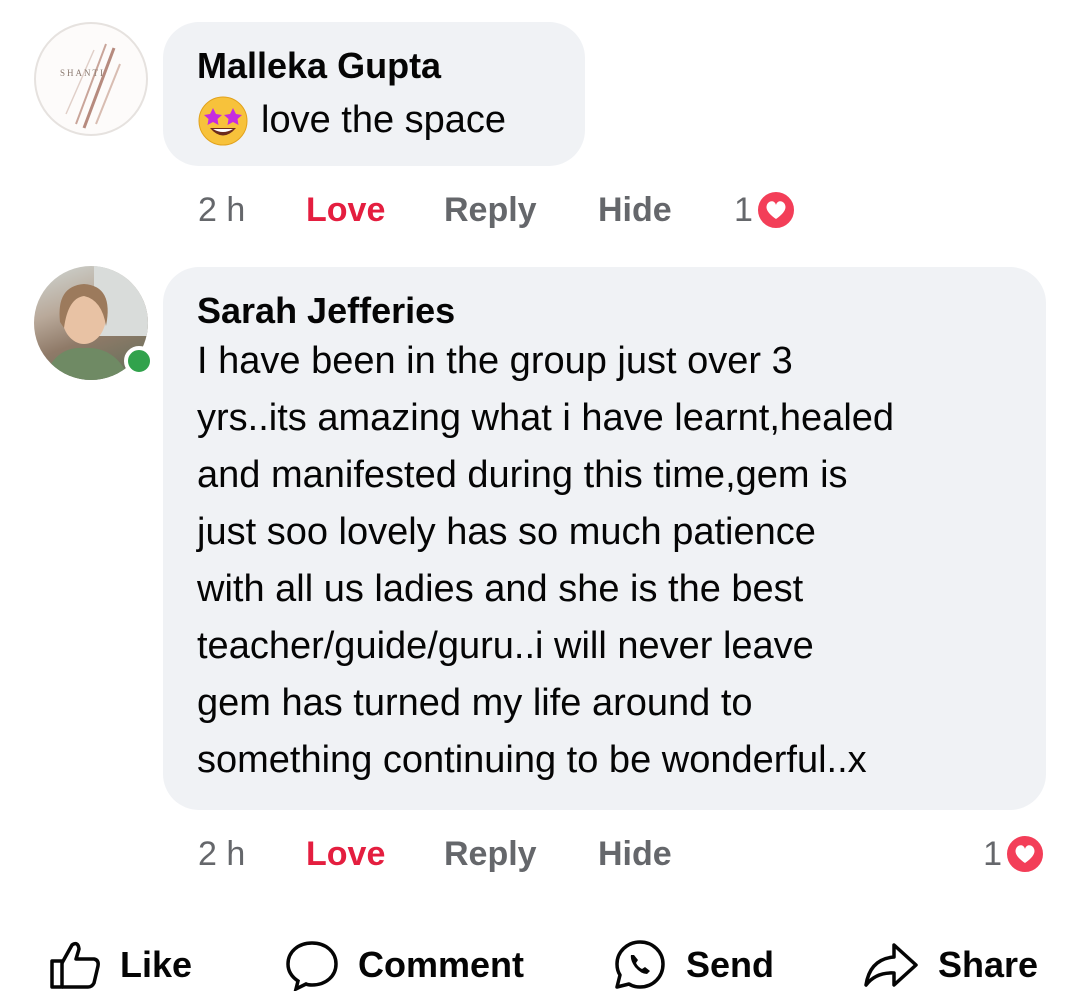 The width and height of the screenshot is (1080, 1008). I want to click on avatar-logo-text: SHANTI, so click(82, 73).